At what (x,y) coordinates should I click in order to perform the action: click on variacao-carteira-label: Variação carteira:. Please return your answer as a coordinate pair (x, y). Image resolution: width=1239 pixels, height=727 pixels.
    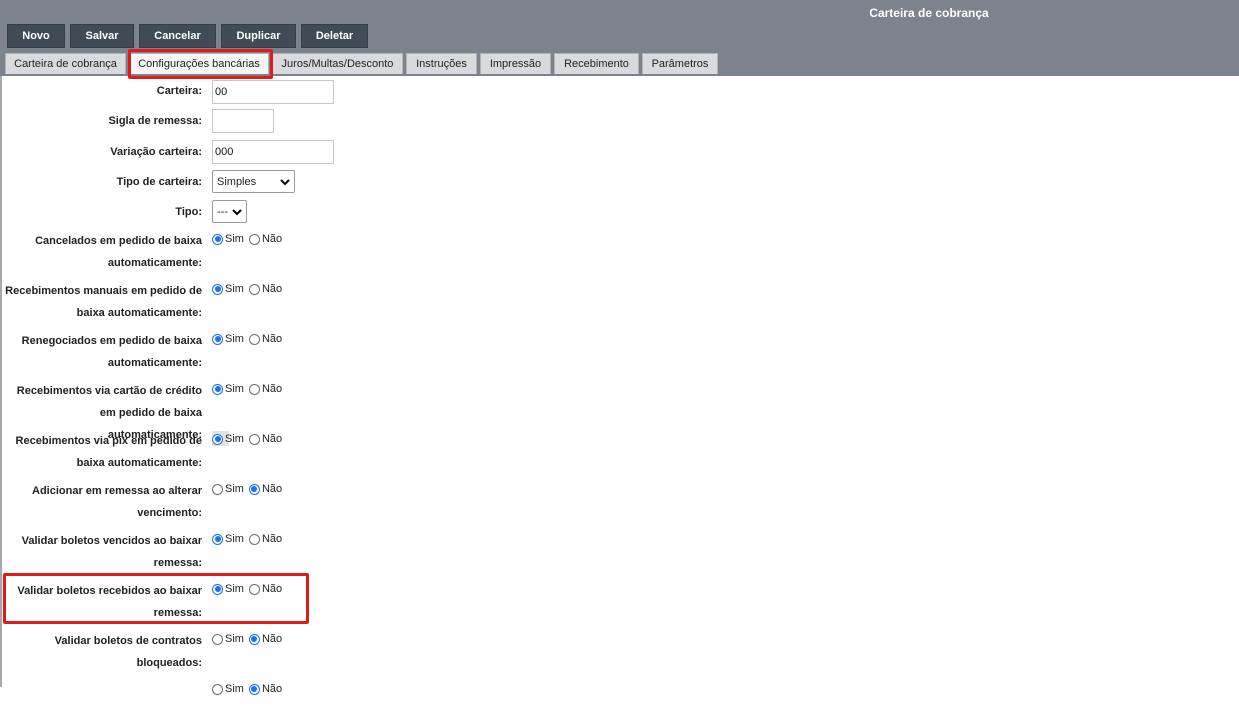
    Looking at the image, I should click on (156, 152).